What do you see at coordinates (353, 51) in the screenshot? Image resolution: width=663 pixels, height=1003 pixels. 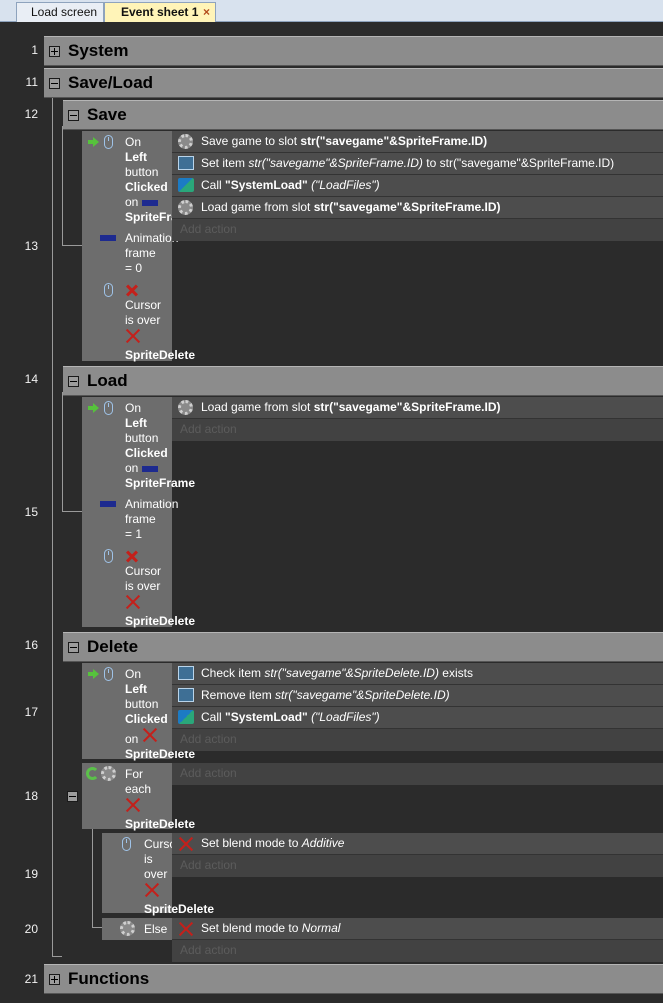 I see `group-system: System` at bounding box center [353, 51].